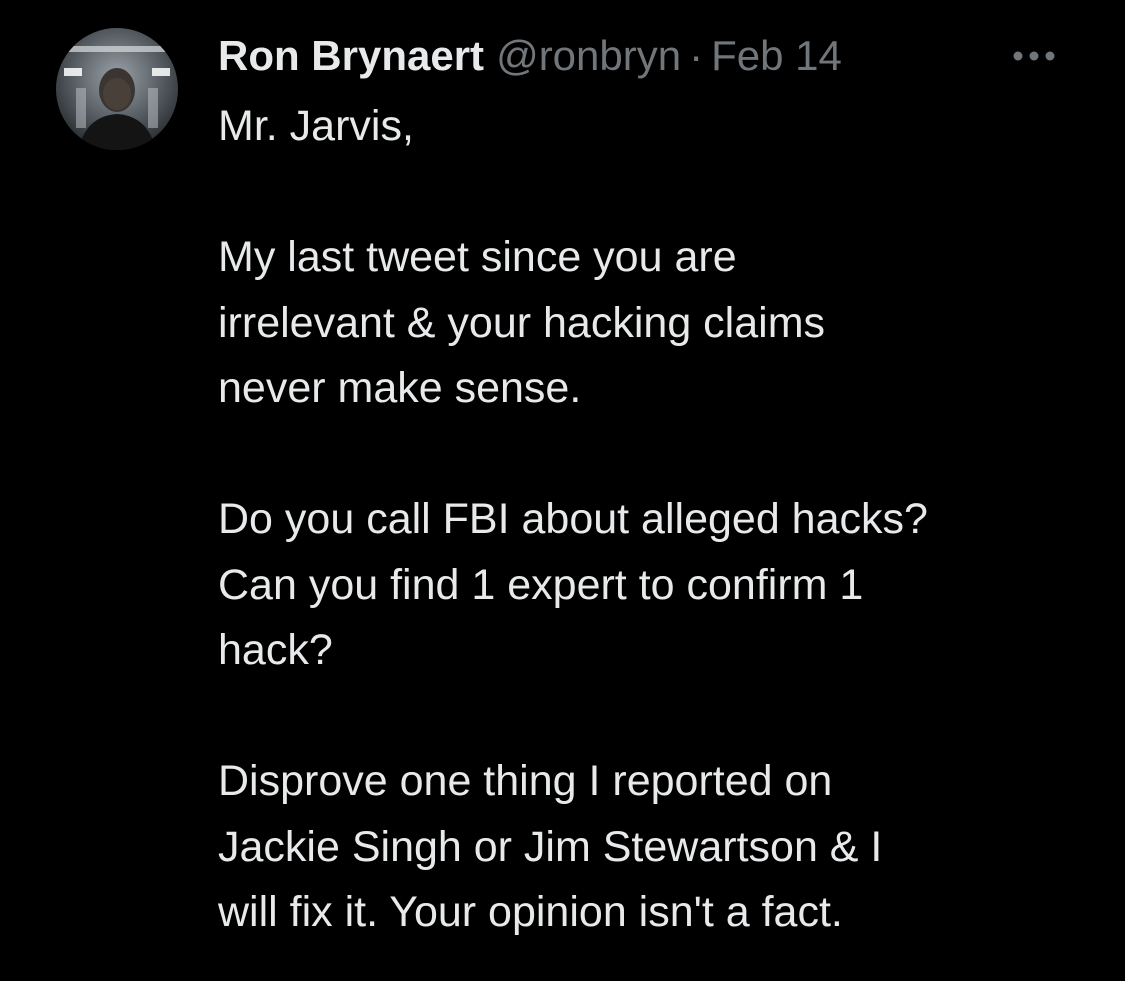 The height and width of the screenshot is (981, 1125). I want to click on tweet-date: Feb 14, so click(776, 56).